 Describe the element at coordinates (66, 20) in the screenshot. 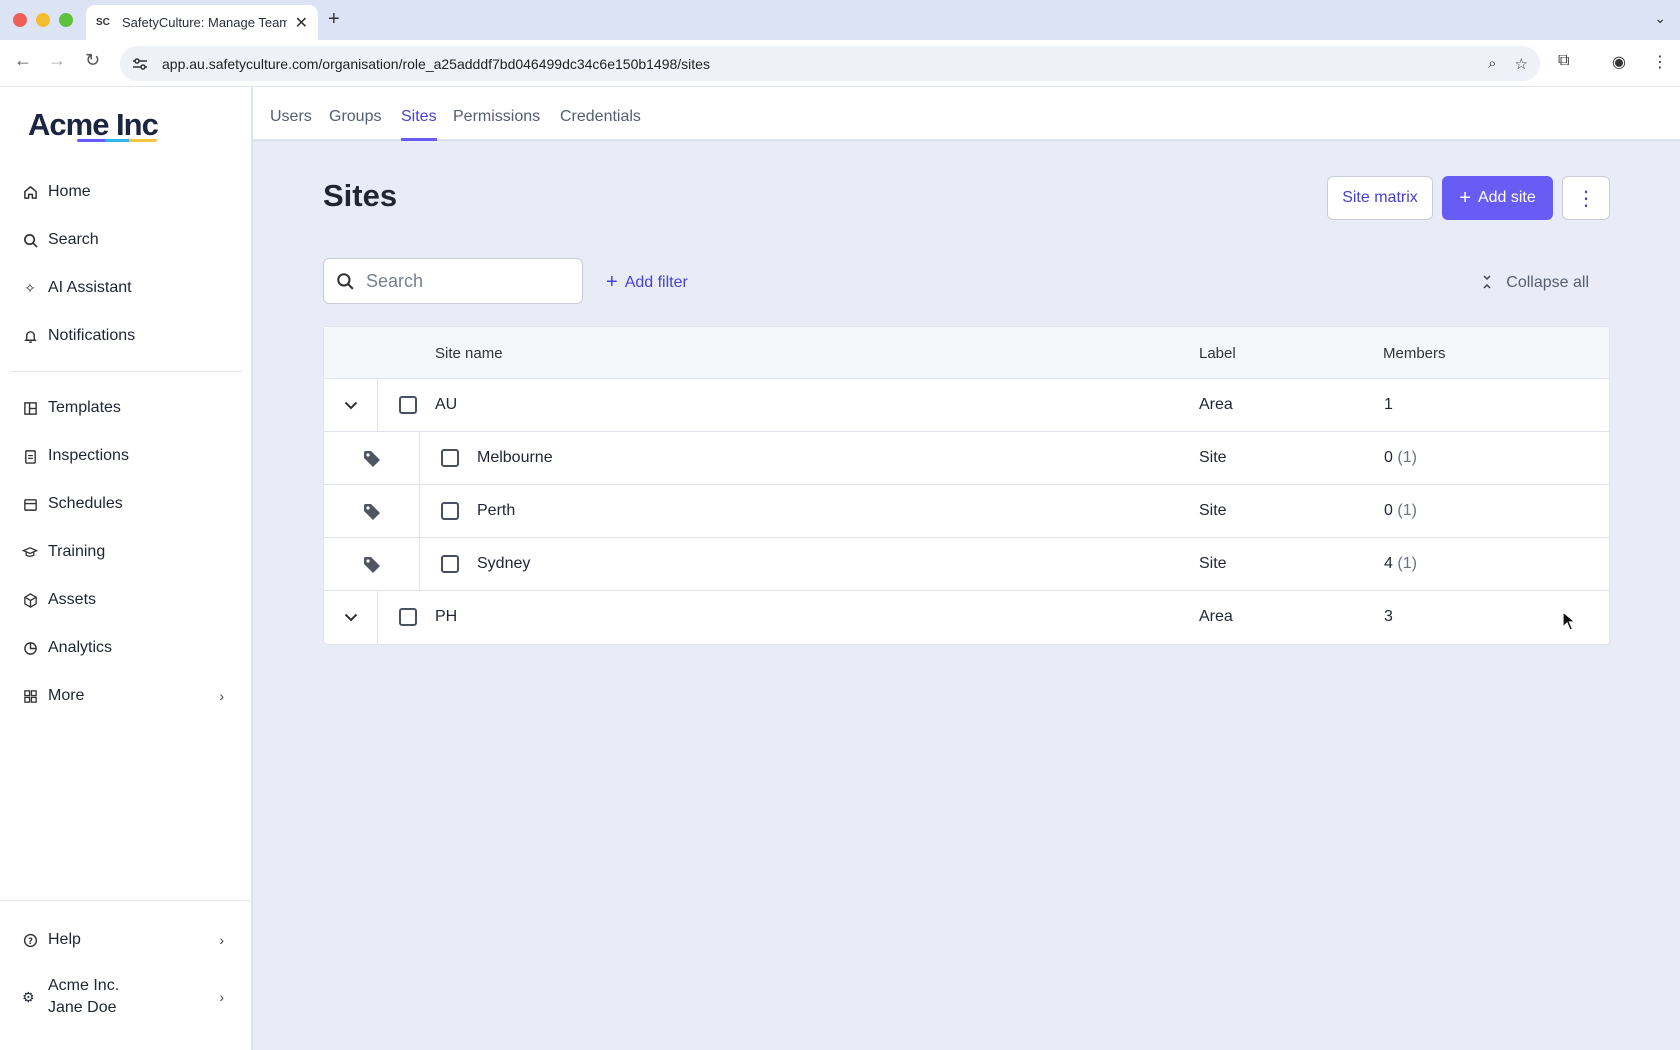

I see `window-maximize-button` at that location.